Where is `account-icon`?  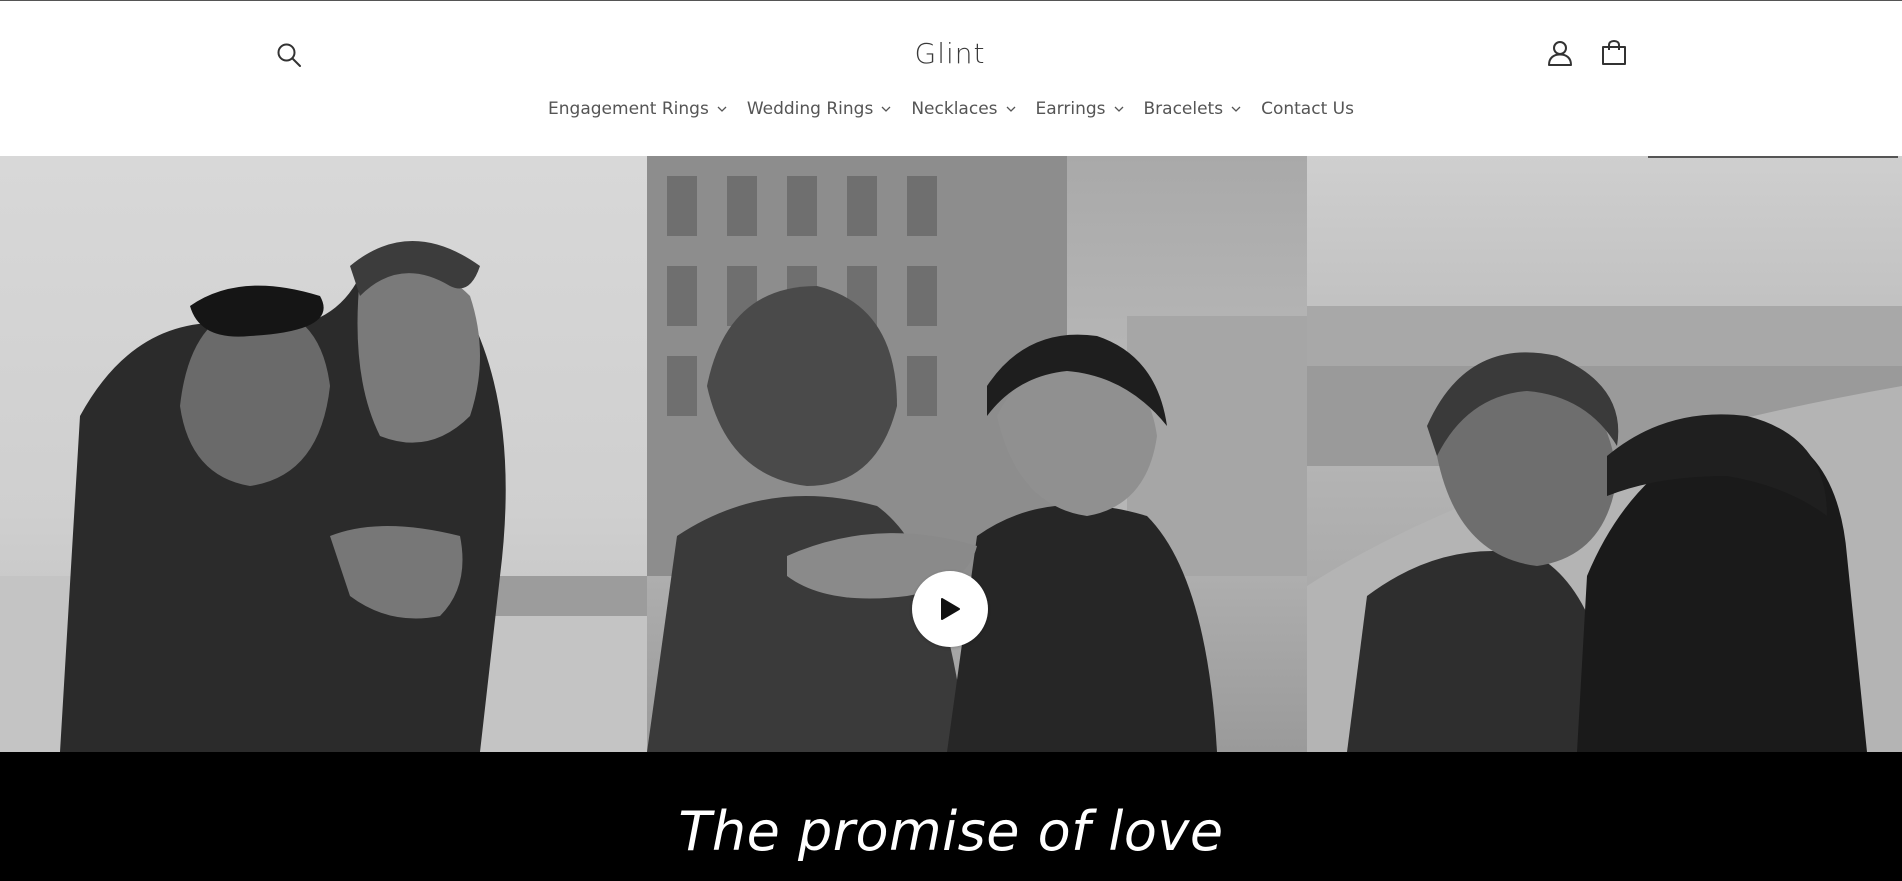 account-icon is located at coordinates (1560, 53).